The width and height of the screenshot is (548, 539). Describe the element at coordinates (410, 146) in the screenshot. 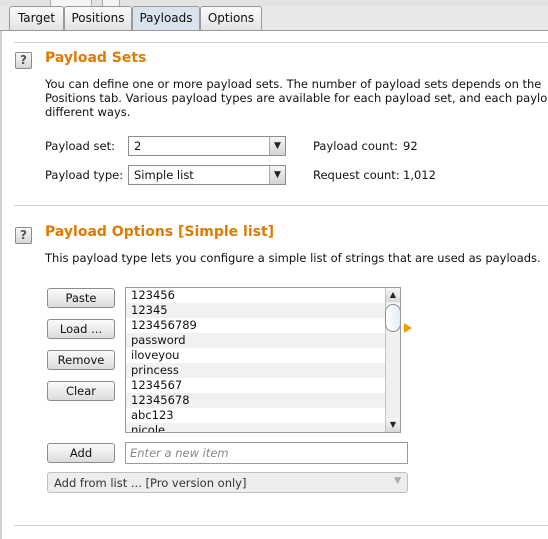

I see `payload-count-value: 92` at that location.